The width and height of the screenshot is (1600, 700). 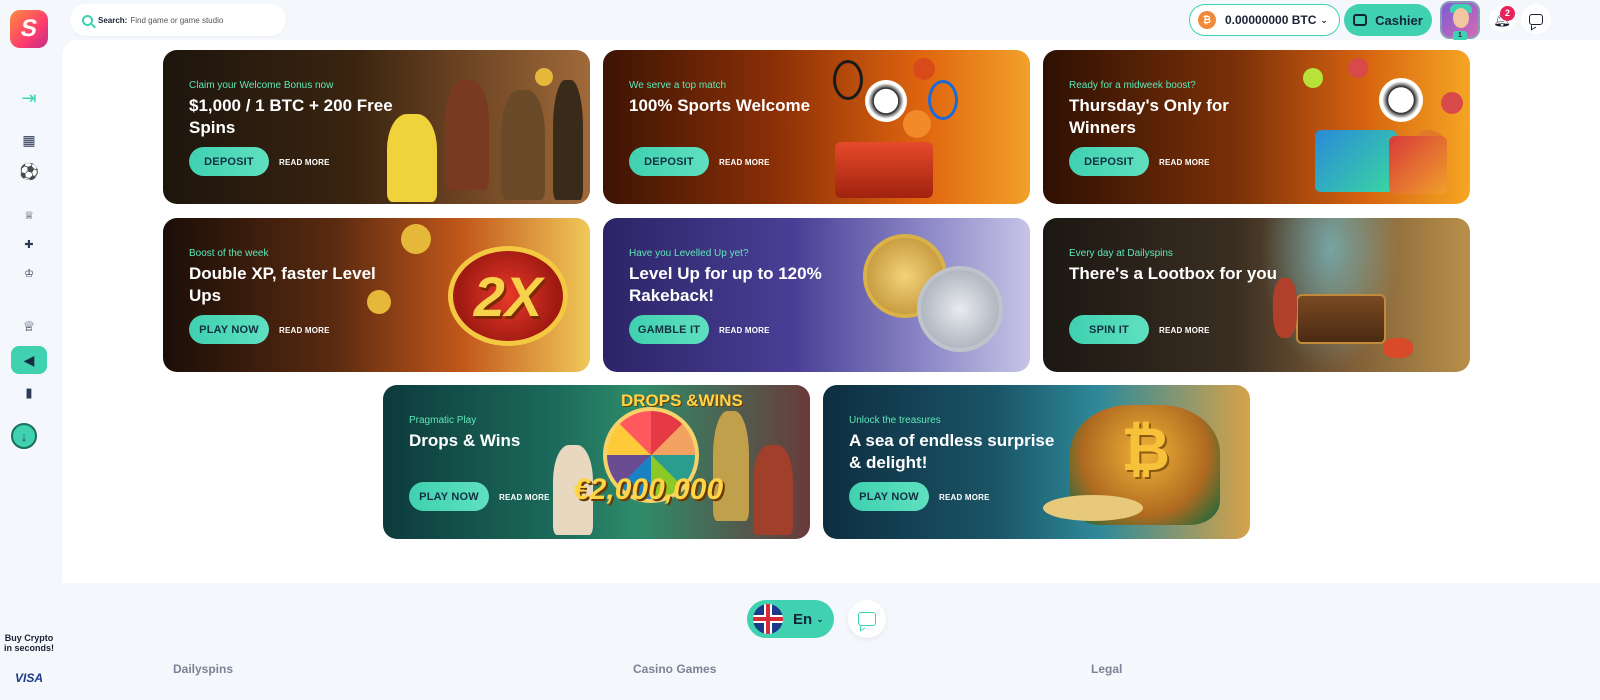 I want to click on banner-kicker: Have you Levelled Up yet?, so click(x=689, y=253).